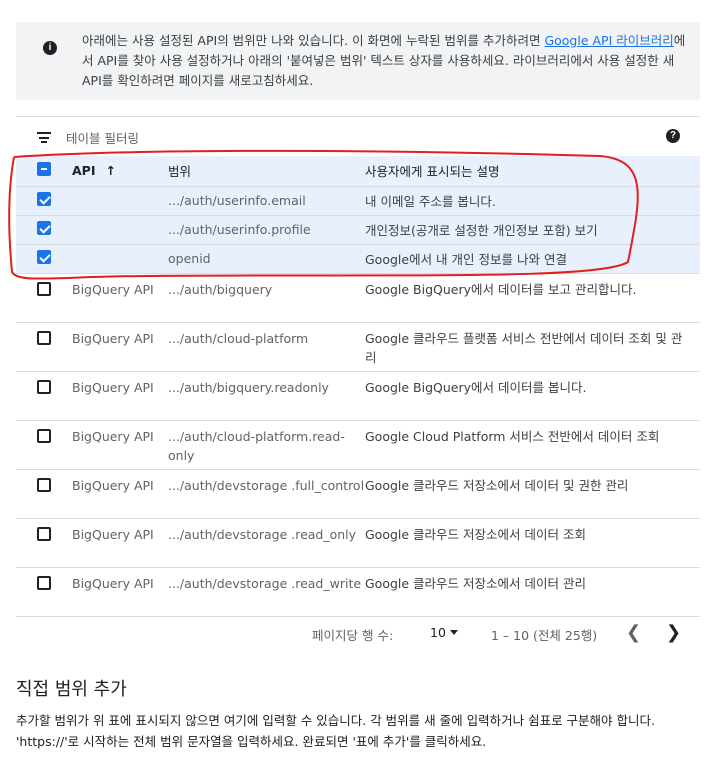  What do you see at coordinates (180, 172) in the screenshot?
I see `header-scope: 범위` at bounding box center [180, 172].